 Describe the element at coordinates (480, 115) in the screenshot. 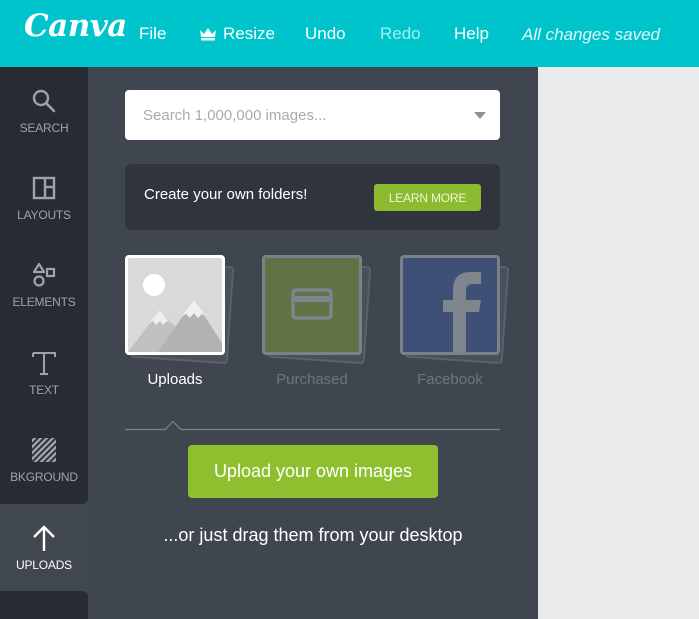

I see `dropdown-caret-icon` at that location.